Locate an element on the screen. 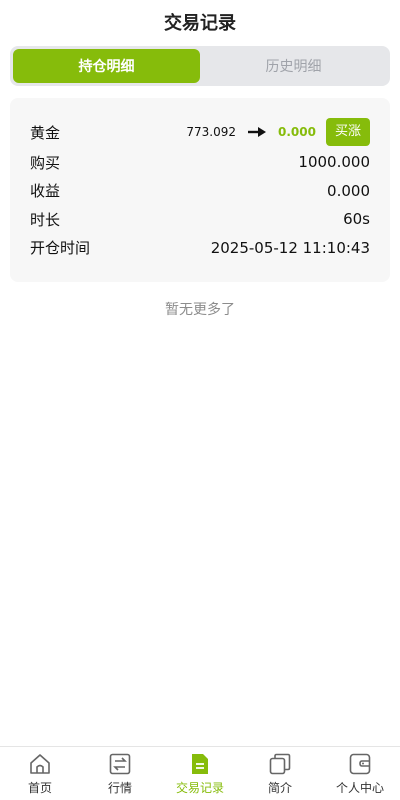  home-icon is located at coordinates (40, 763).